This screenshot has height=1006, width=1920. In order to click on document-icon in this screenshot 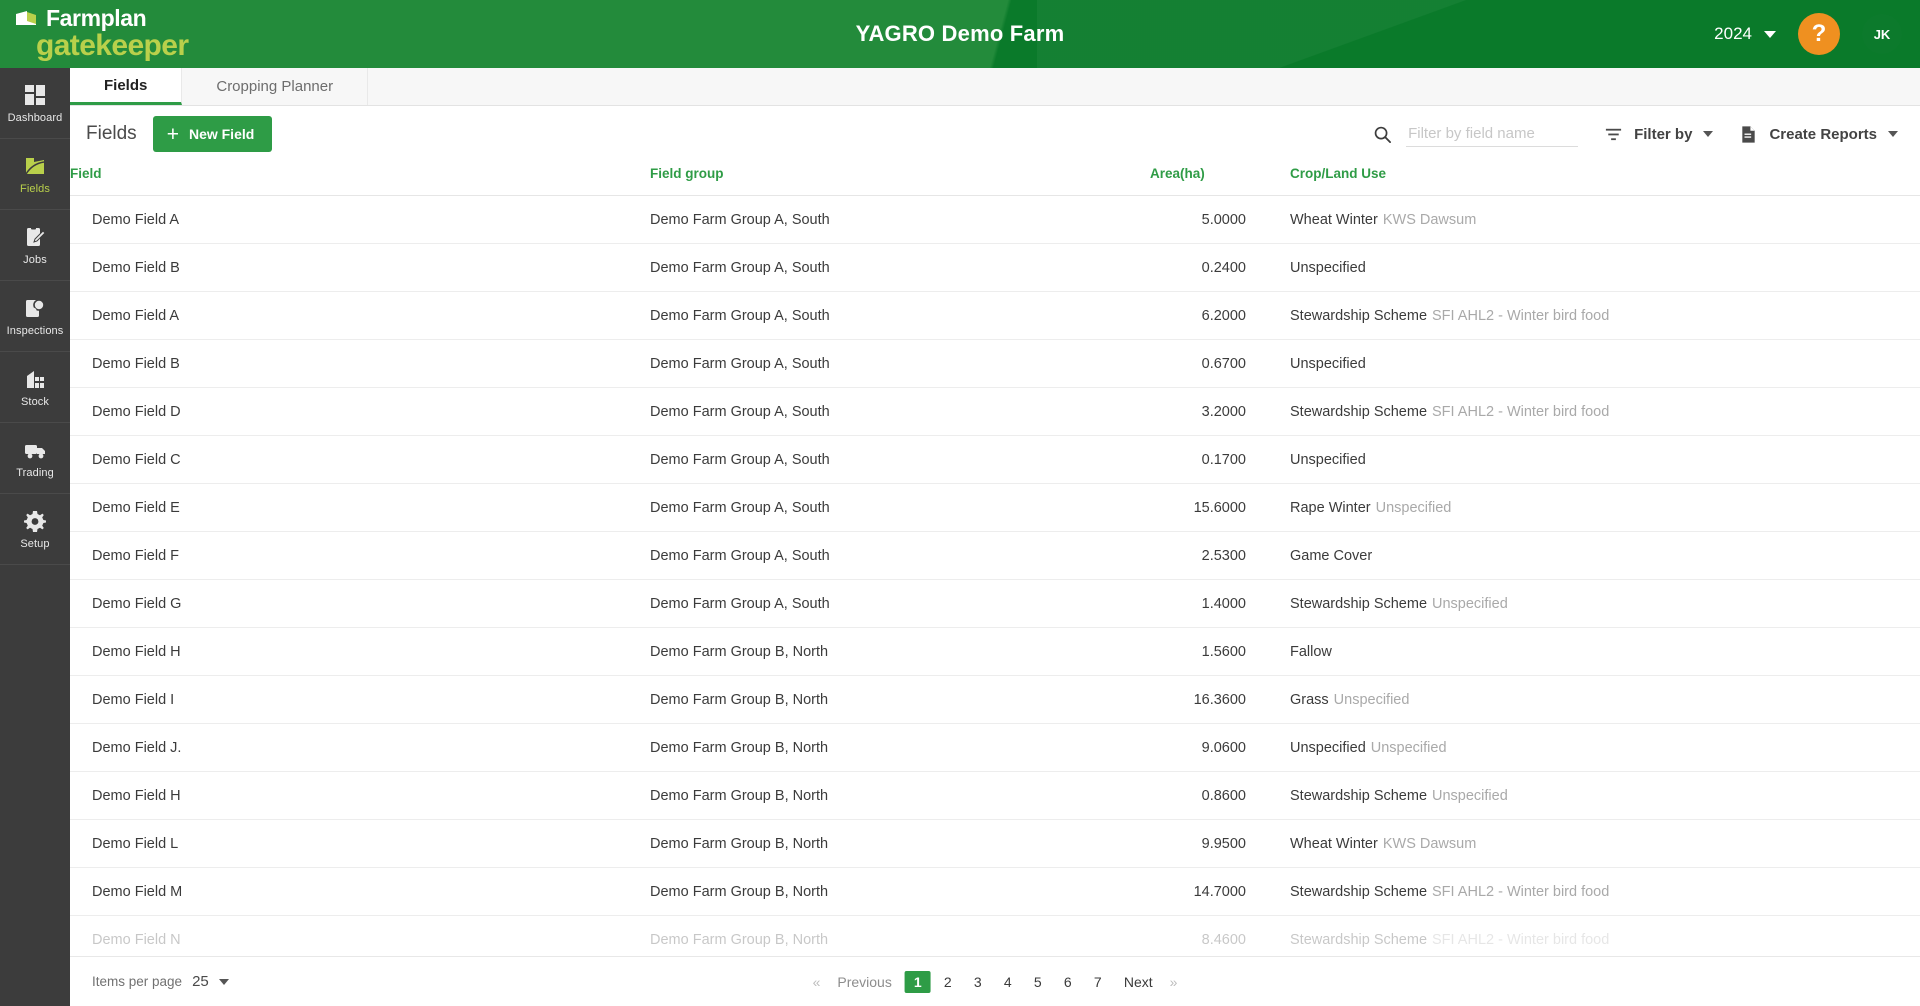, I will do `click(1748, 134)`.